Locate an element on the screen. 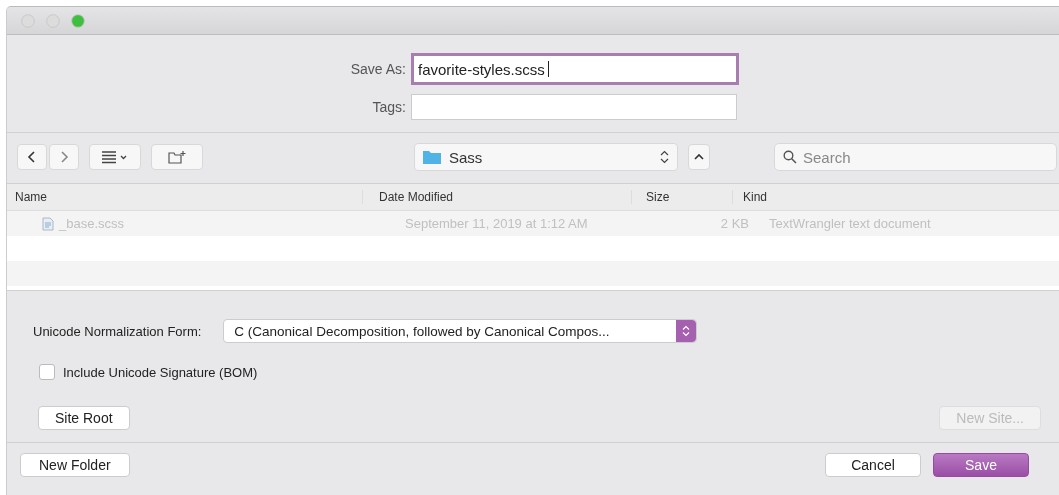 The image size is (1059, 495). new-folder-icon is located at coordinates (177, 157).